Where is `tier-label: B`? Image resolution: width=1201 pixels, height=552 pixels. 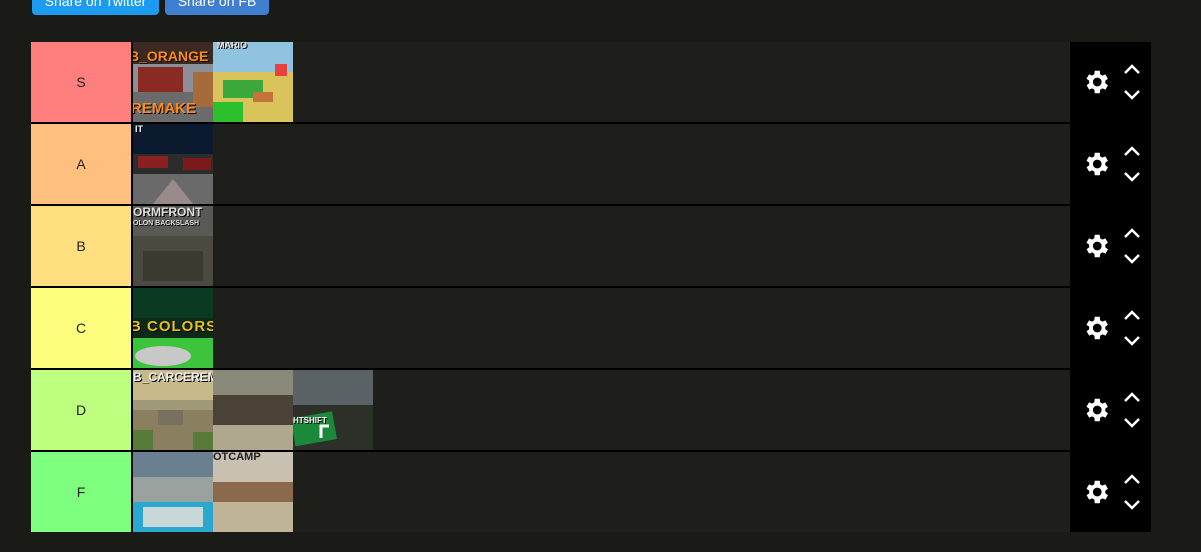
tier-label: B is located at coordinates (81, 246).